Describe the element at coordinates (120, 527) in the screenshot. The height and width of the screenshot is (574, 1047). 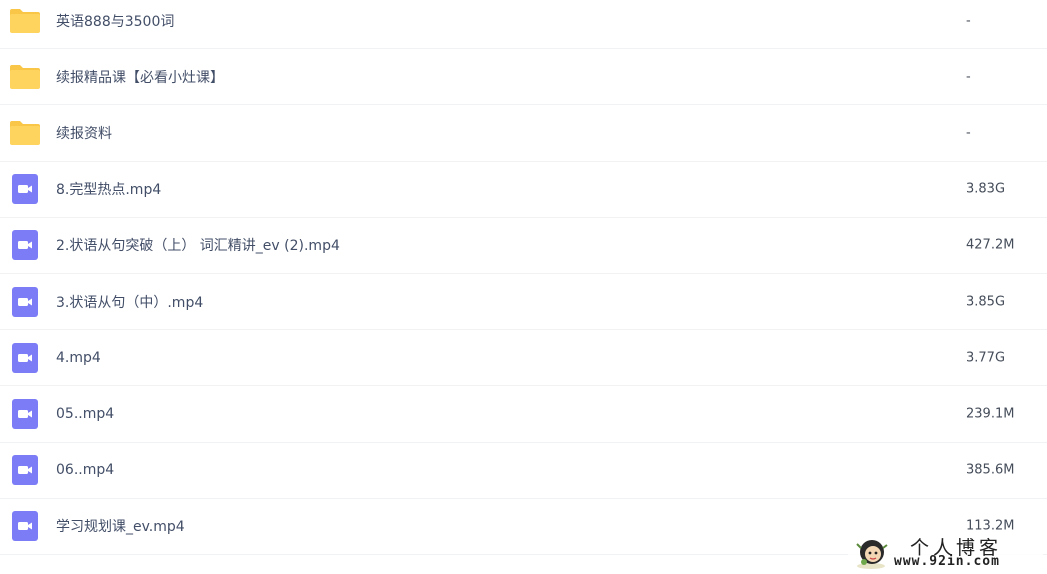
I see `file-name: 学习规划课_ev.mp4` at that location.